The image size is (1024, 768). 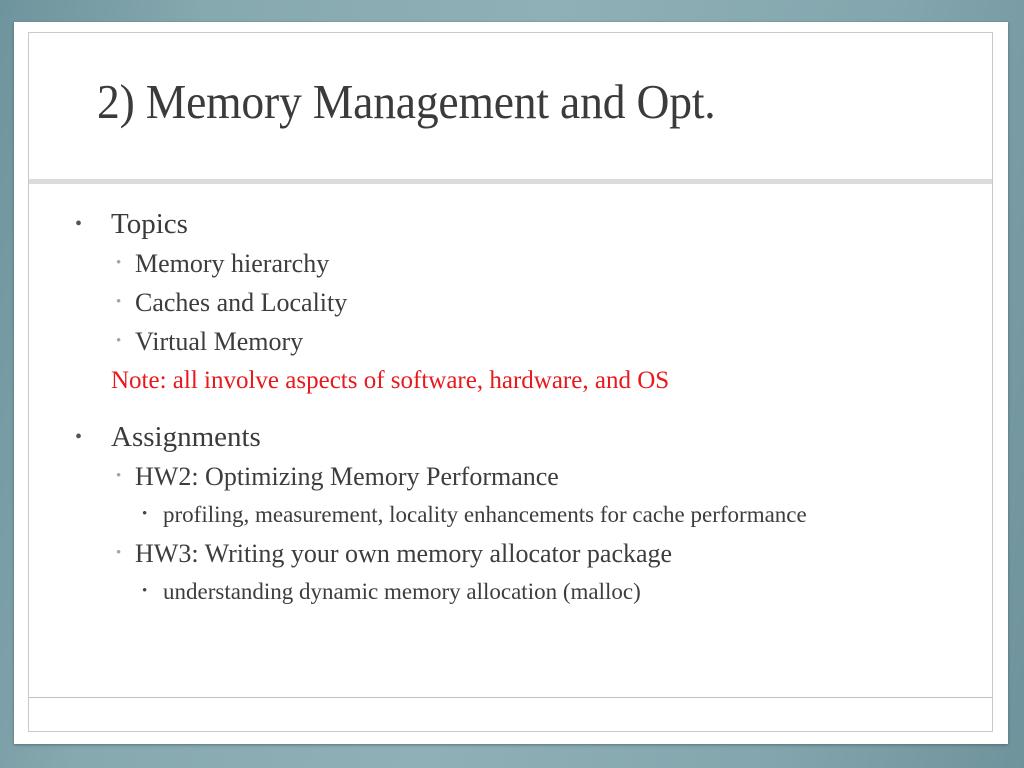 I want to click on slide-footer, so click(x=510, y=714).